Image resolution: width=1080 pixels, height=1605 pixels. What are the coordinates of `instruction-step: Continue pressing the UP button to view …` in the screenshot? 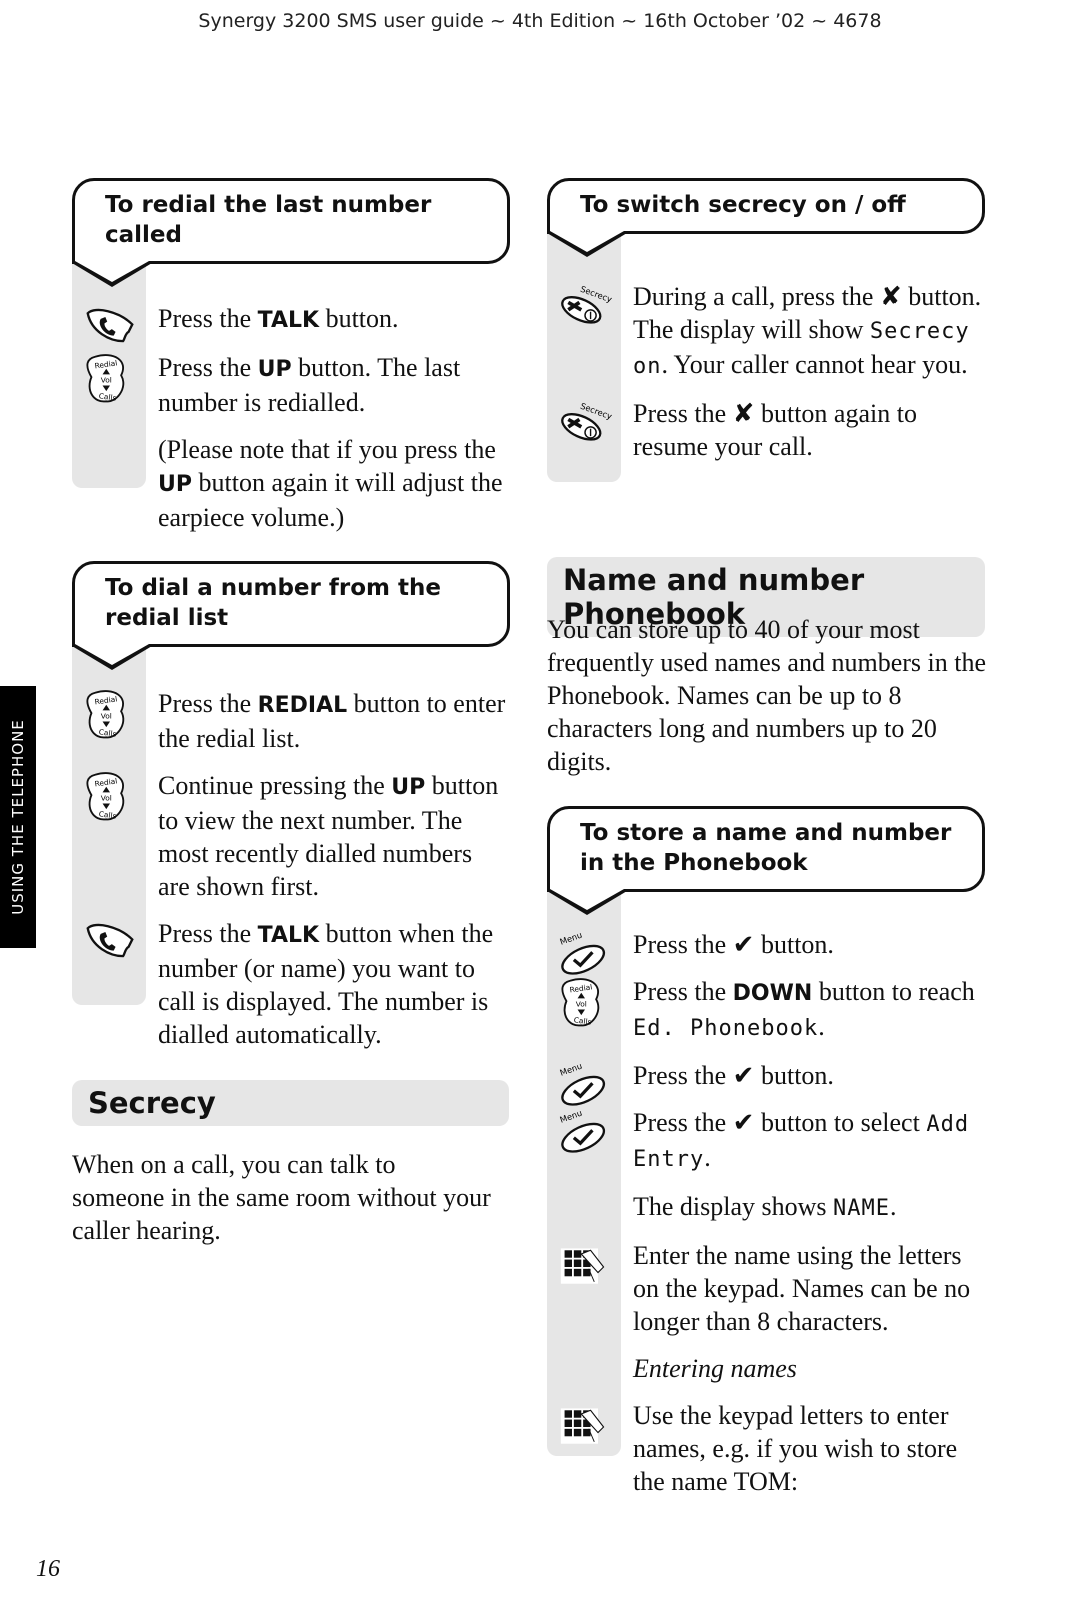 It's located at (291, 836).